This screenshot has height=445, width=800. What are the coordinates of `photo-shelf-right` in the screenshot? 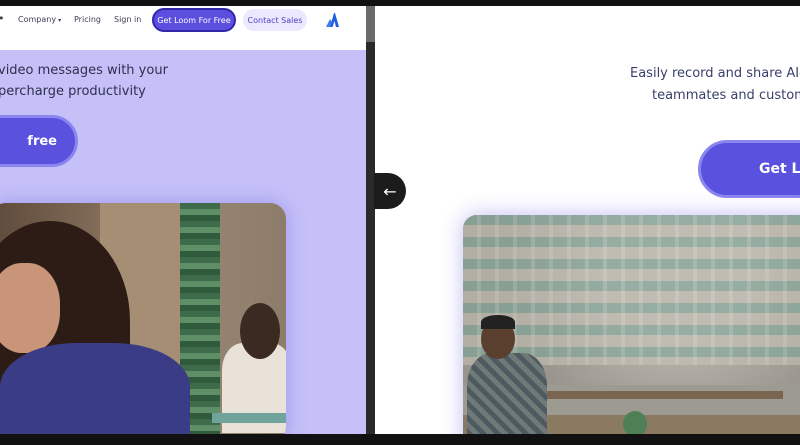 It's located at (663, 395).